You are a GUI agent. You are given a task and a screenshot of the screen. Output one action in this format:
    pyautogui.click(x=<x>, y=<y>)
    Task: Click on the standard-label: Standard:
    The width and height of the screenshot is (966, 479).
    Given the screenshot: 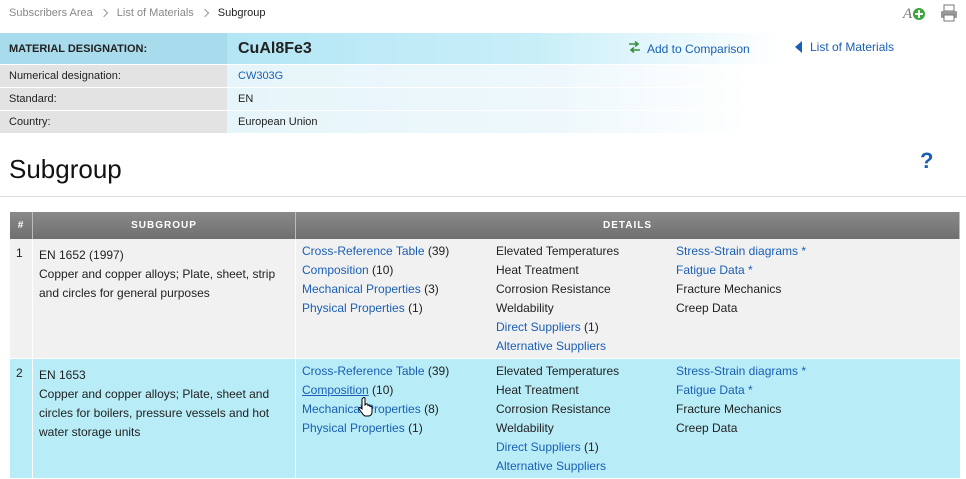 What is the action you would take?
    pyautogui.click(x=113, y=99)
    